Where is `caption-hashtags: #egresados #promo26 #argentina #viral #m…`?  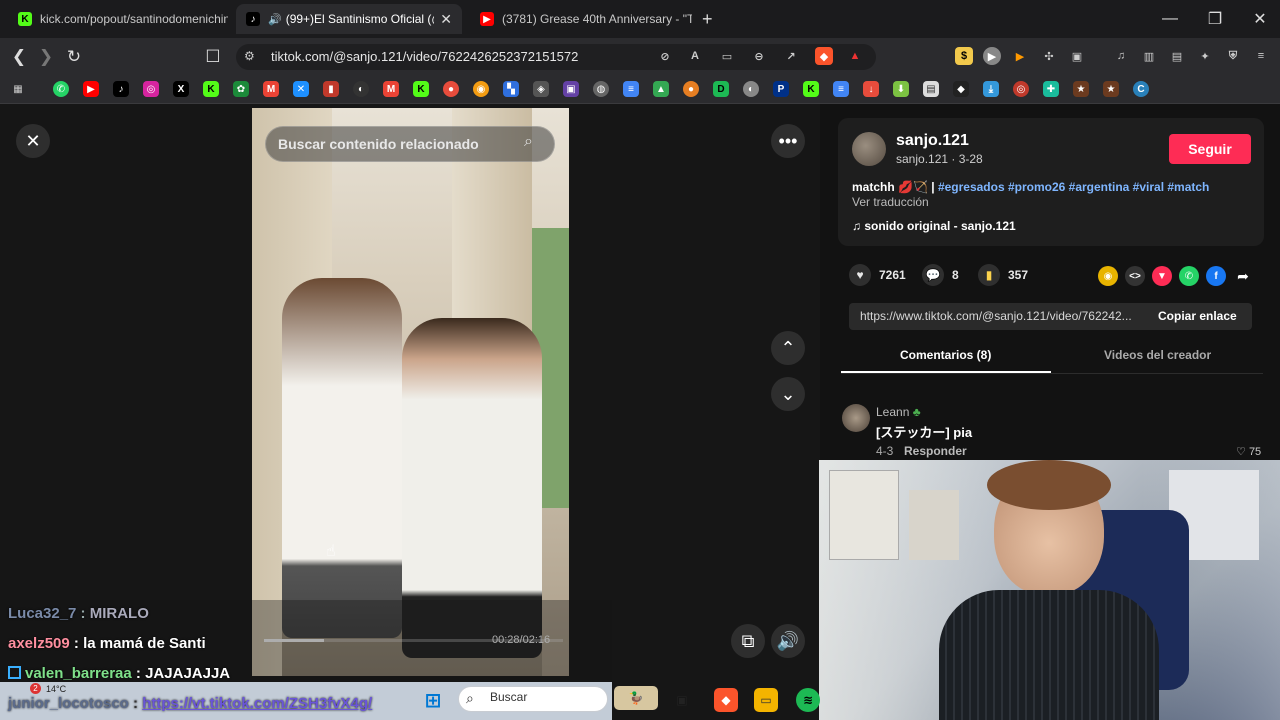 caption-hashtags: #egresados #promo26 #argentina #viral #m… is located at coordinates (1073, 187).